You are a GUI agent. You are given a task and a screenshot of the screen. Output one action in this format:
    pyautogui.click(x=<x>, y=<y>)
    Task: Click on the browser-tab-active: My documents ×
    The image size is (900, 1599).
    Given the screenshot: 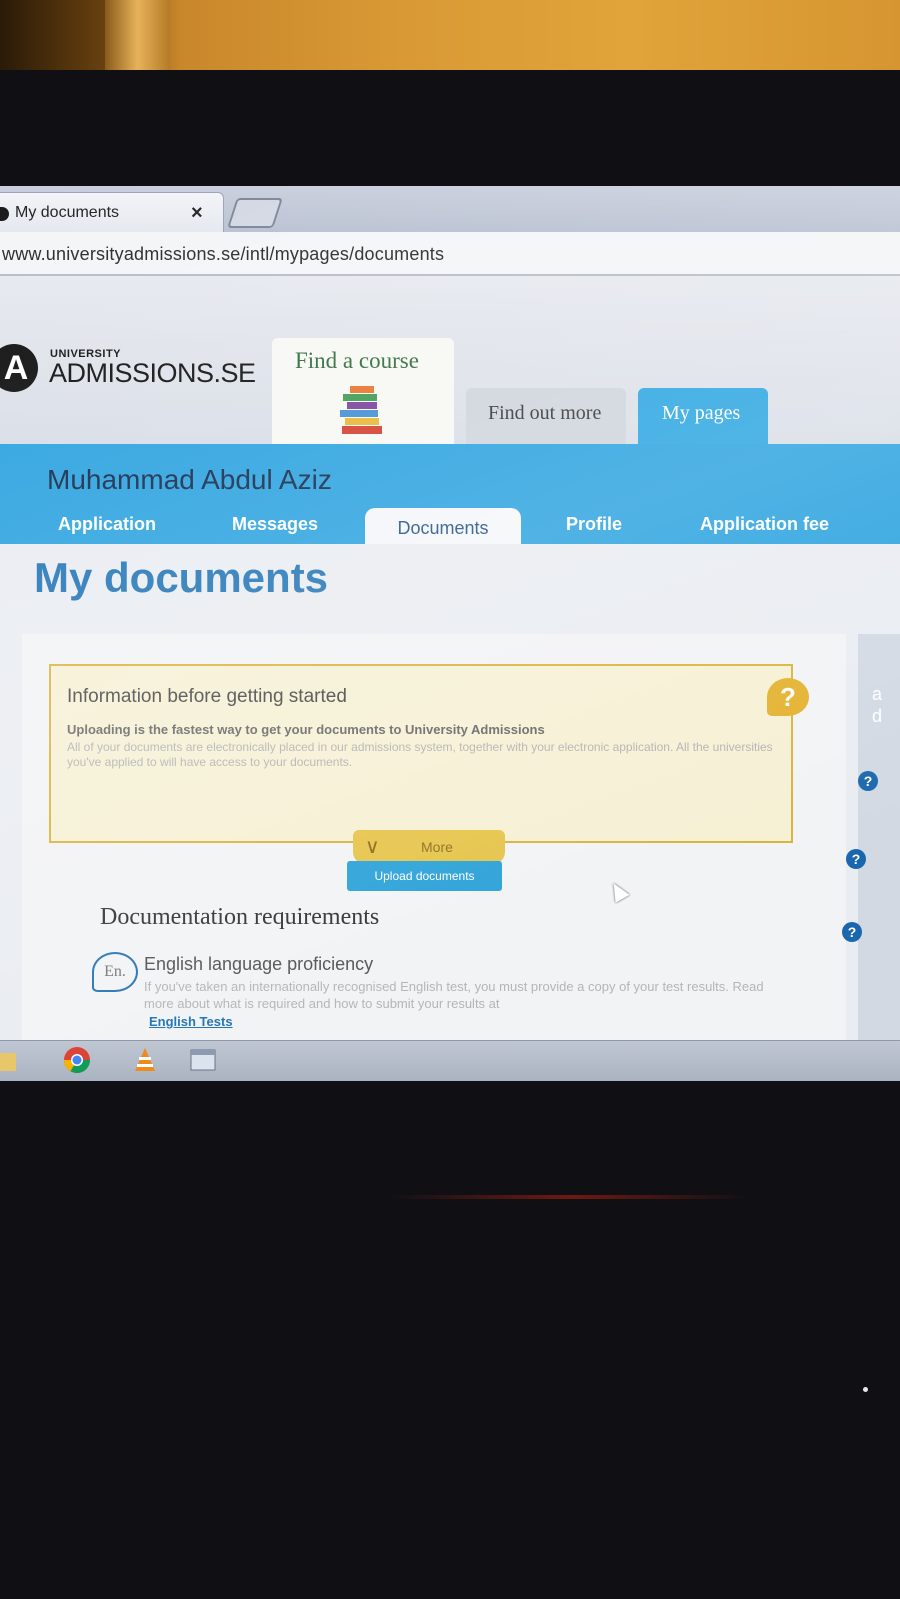 What is the action you would take?
    pyautogui.click(x=112, y=212)
    